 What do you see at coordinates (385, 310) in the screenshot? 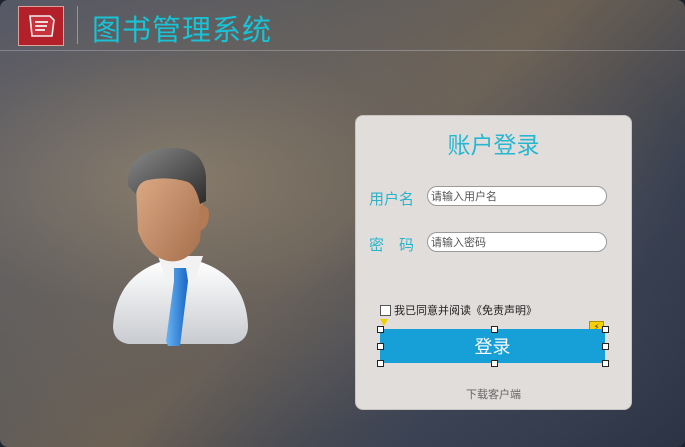
I see `agree-checkbox` at bounding box center [385, 310].